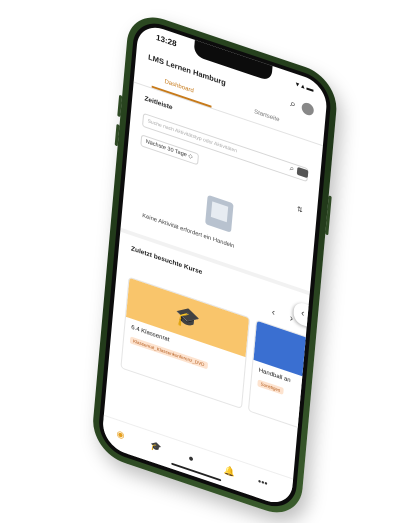 The height and width of the screenshot is (523, 419). I want to click on messages-icon: ●, so click(191, 458).